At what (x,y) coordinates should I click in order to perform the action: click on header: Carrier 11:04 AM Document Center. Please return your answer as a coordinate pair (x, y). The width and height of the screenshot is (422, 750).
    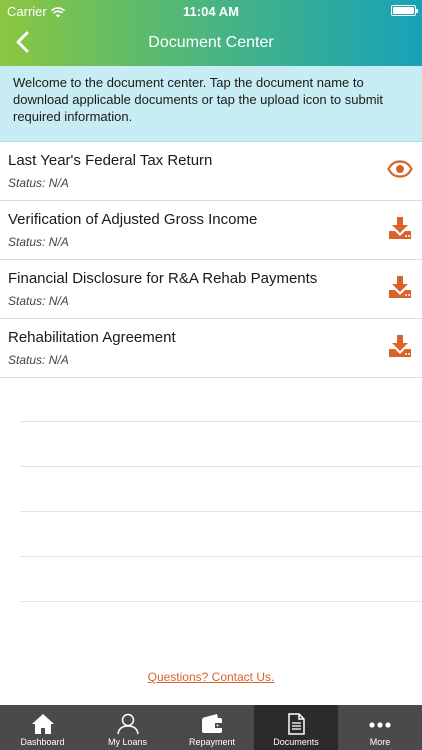
    Looking at the image, I should click on (211, 33).